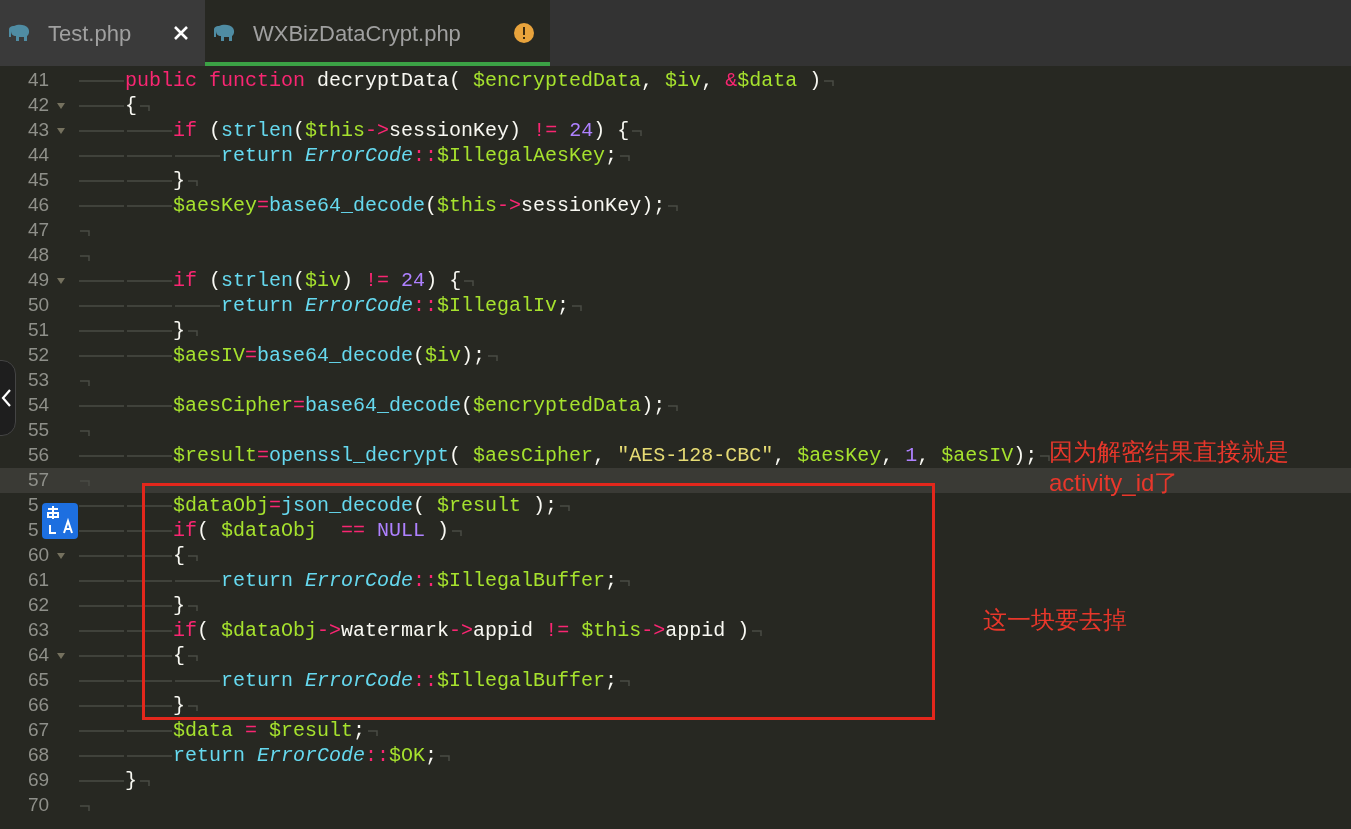 This screenshot has height=829, width=1351. Describe the element at coordinates (181, 33) in the screenshot. I see `close-icon` at that location.